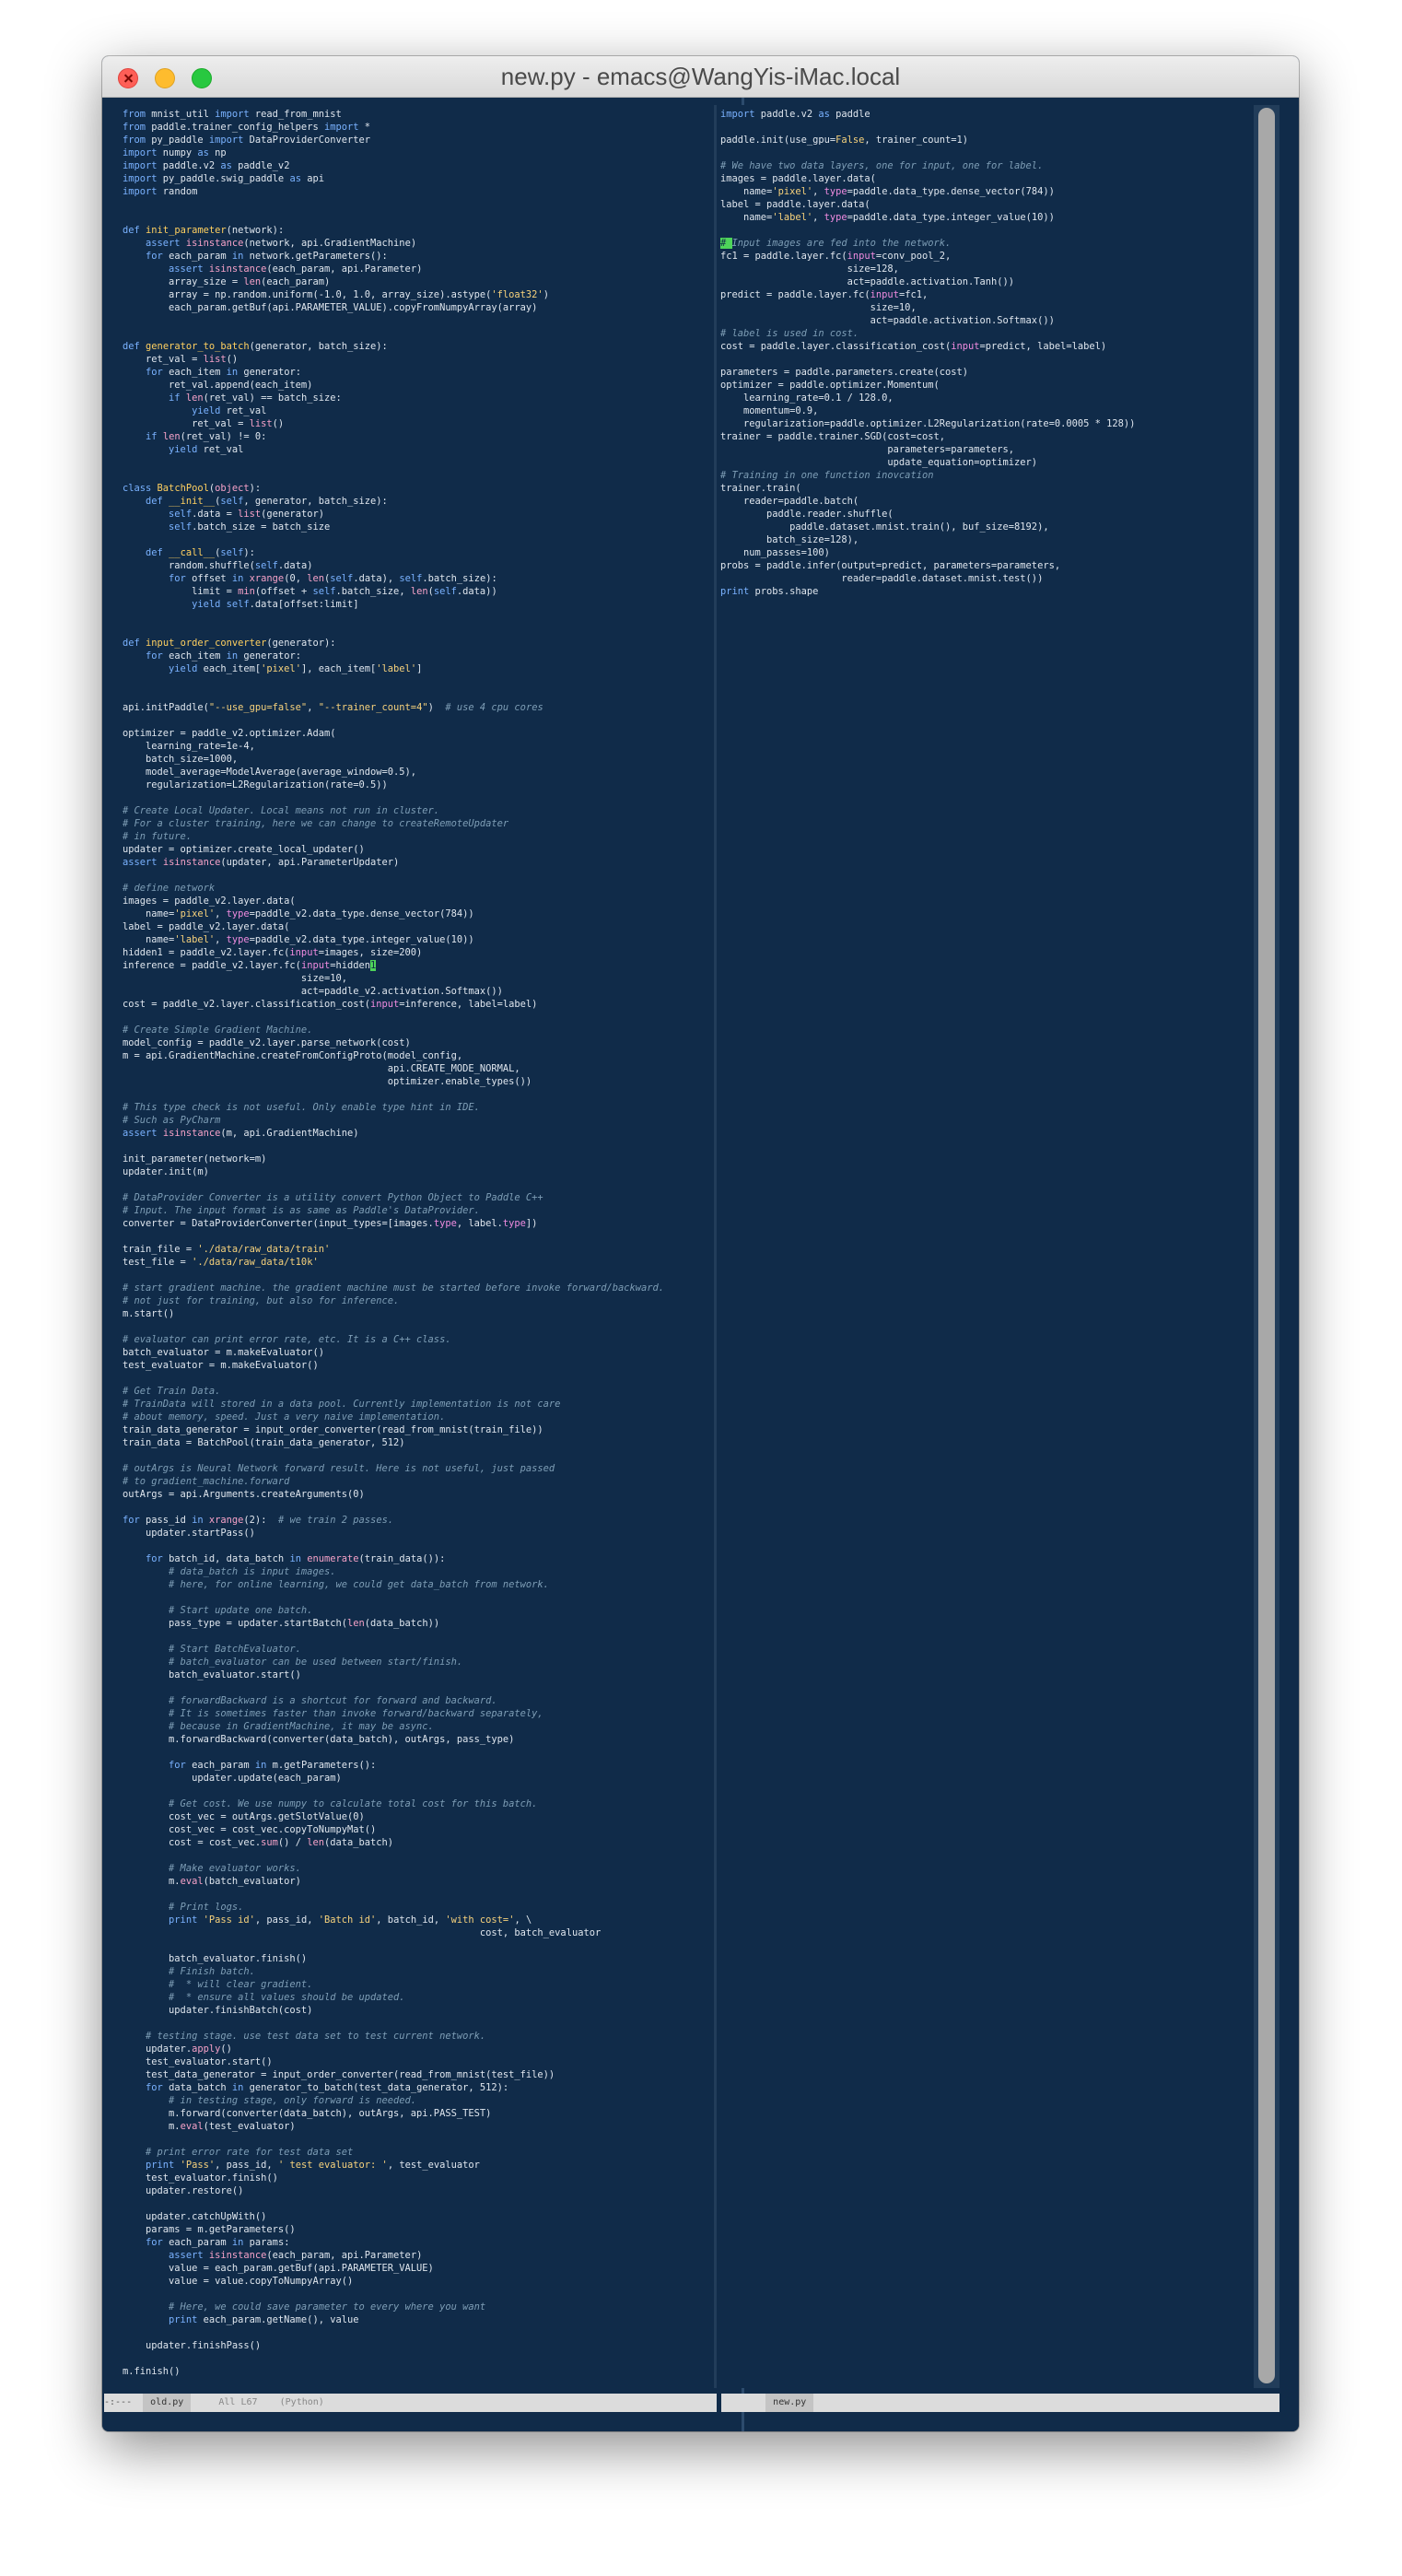 The image size is (1402, 2576). What do you see at coordinates (1000, 2403) in the screenshot?
I see `right-modeline: new.py` at bounding box center [1000, 2403].